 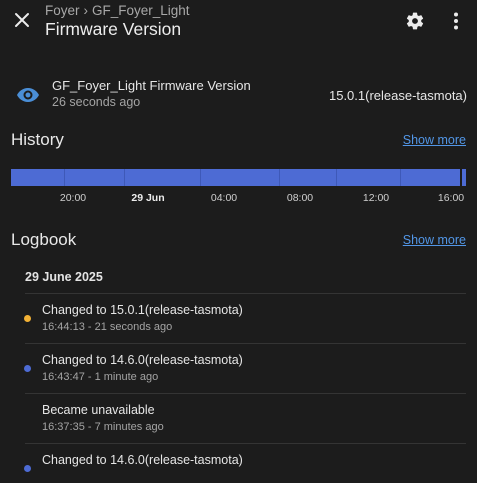 I want to click on entity-state-value: 15.0.1(release-tasmota), so click(x=397, y=95).